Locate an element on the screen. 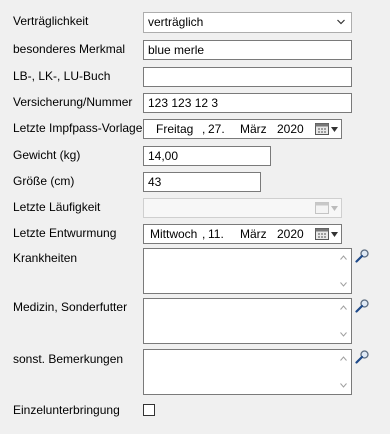 This screenshot has width=390, height=434. laeufigkeit-datepicker is located at coordinates (242, 208).